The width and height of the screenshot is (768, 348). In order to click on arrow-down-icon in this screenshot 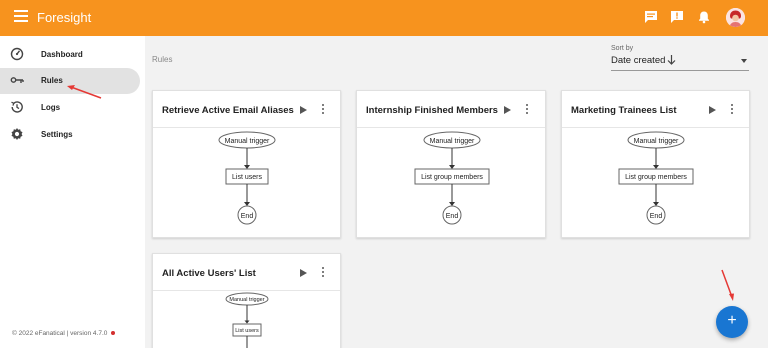, I will do `click(671, 60)`.